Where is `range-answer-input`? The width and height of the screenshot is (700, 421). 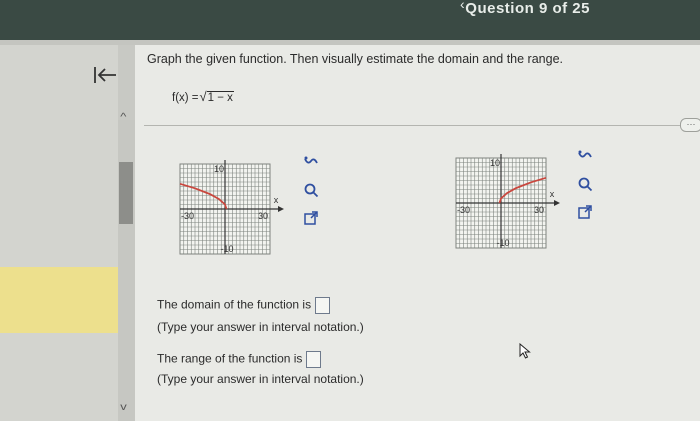 range-answer-input is located at coordinates (314, 359).